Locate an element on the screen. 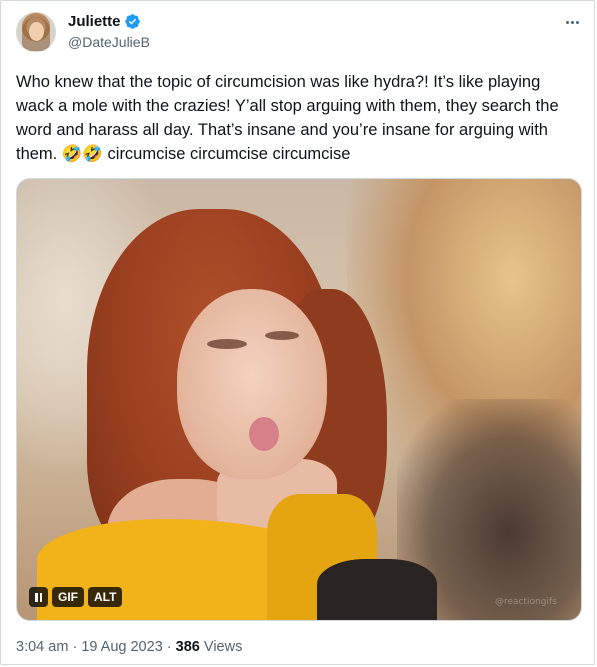  author-handle: @DateJulieB is located at coordinates (109, 42).